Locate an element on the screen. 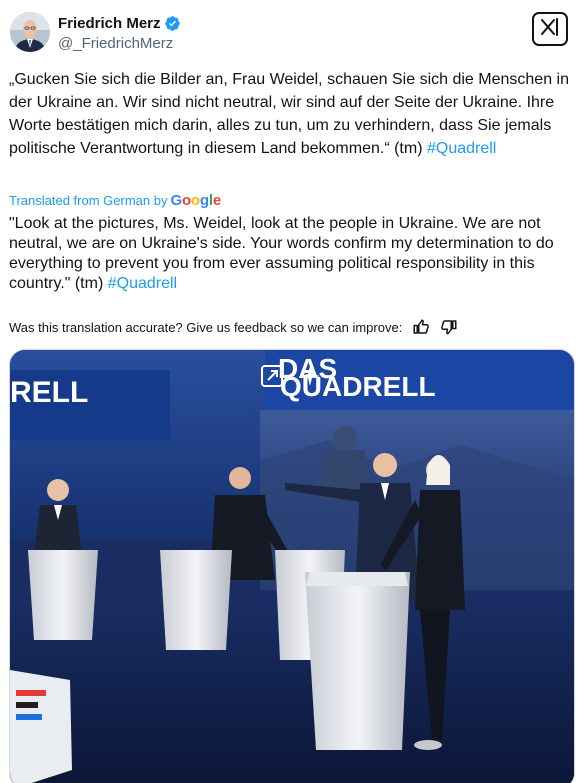 The image size is (578, 783). grok-button is located at coordinates (550, 29).